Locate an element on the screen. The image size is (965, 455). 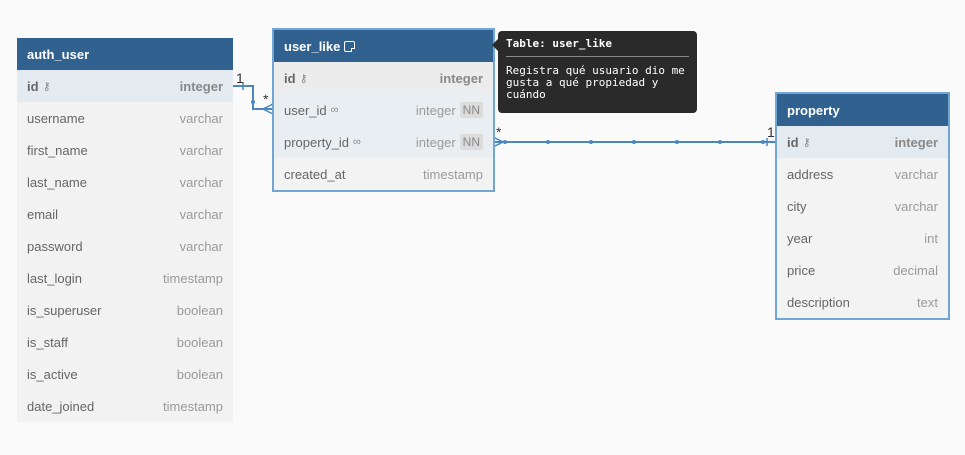
table-row: description text is located at coordinates (862, 302).